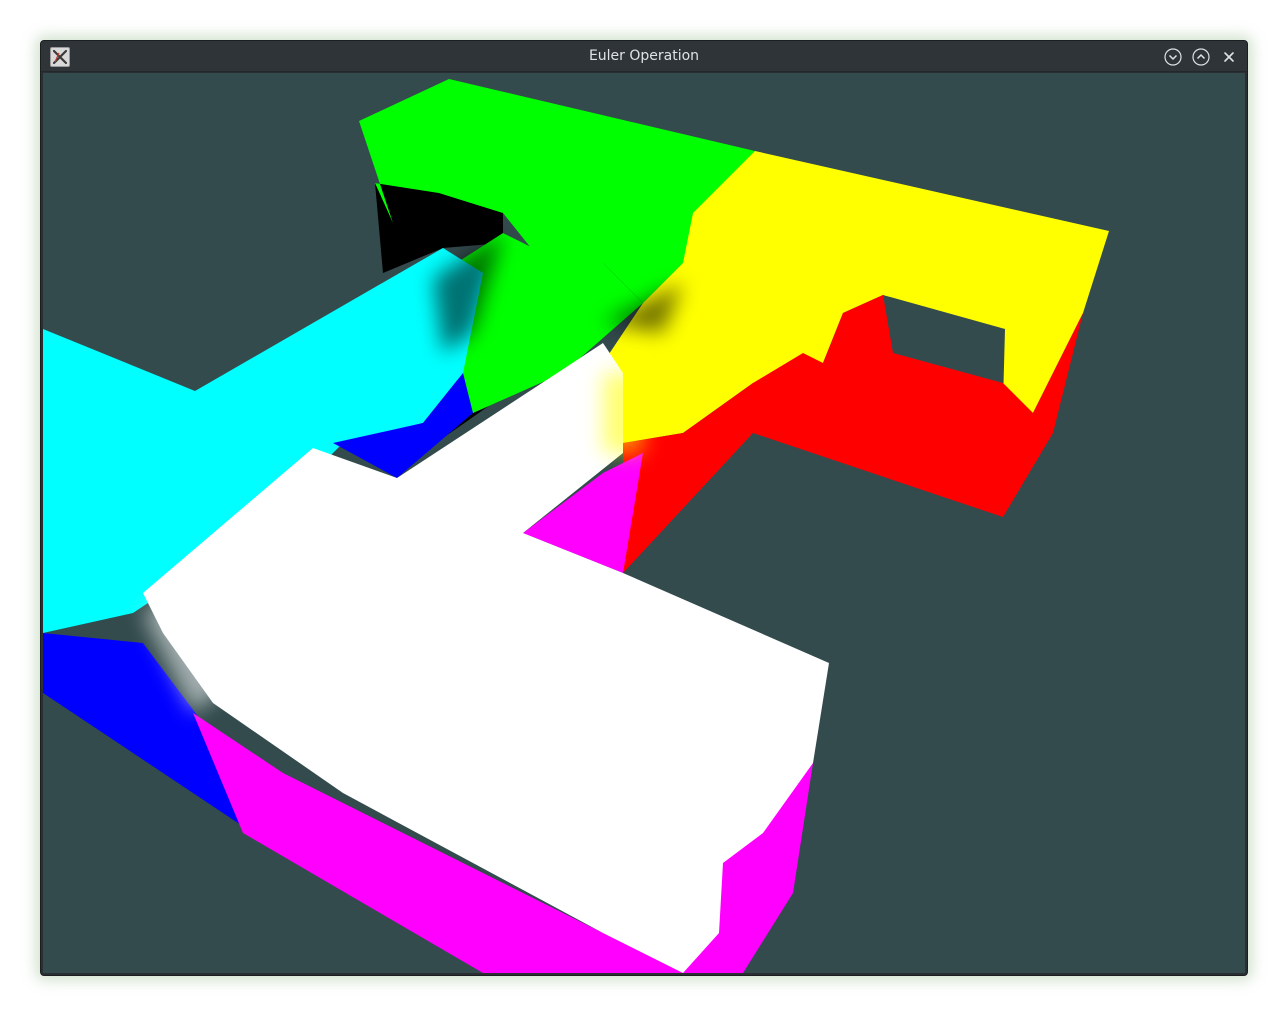 This screenshot has width=1288, height=1016. Describe the element at coordinates (60, 57) in the screenshot. I see `x-window-icon` at that location.